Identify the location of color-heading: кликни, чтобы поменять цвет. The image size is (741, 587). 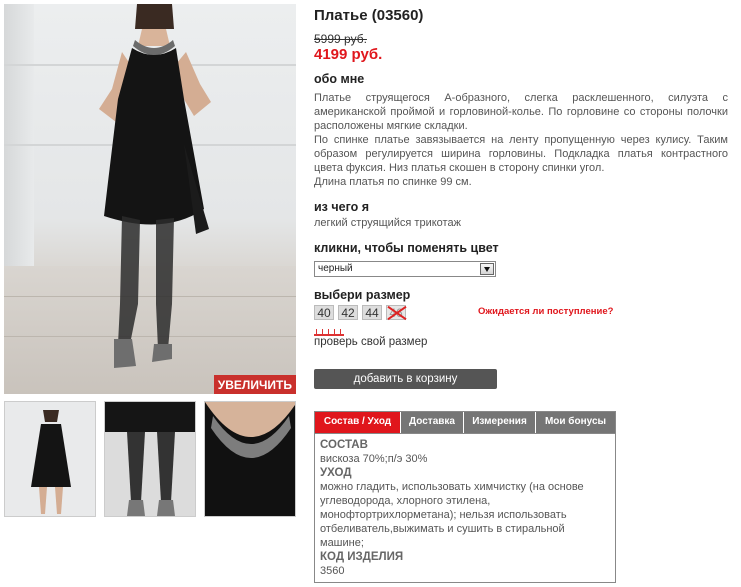
(406, 248).